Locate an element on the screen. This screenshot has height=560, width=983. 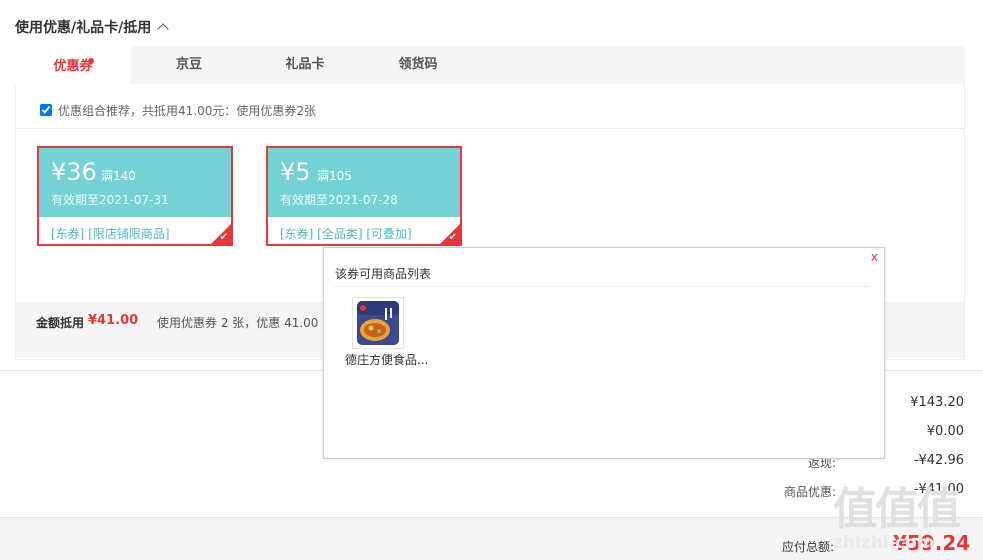
popup-title: 该券可用商品列表 is located at coordinates (383, 274).